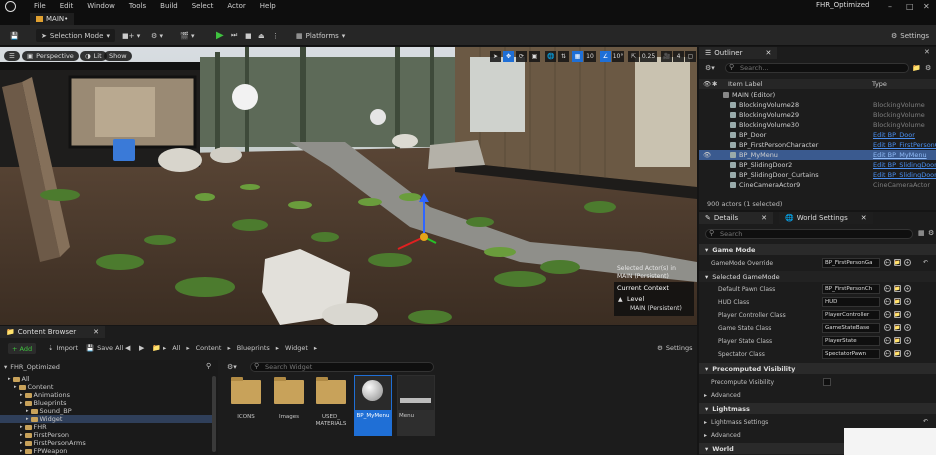 Image resolution: width=936 pixels, height=455 pixels. I want to click on visibility-eye-icon: 👁, so click(707, 155).